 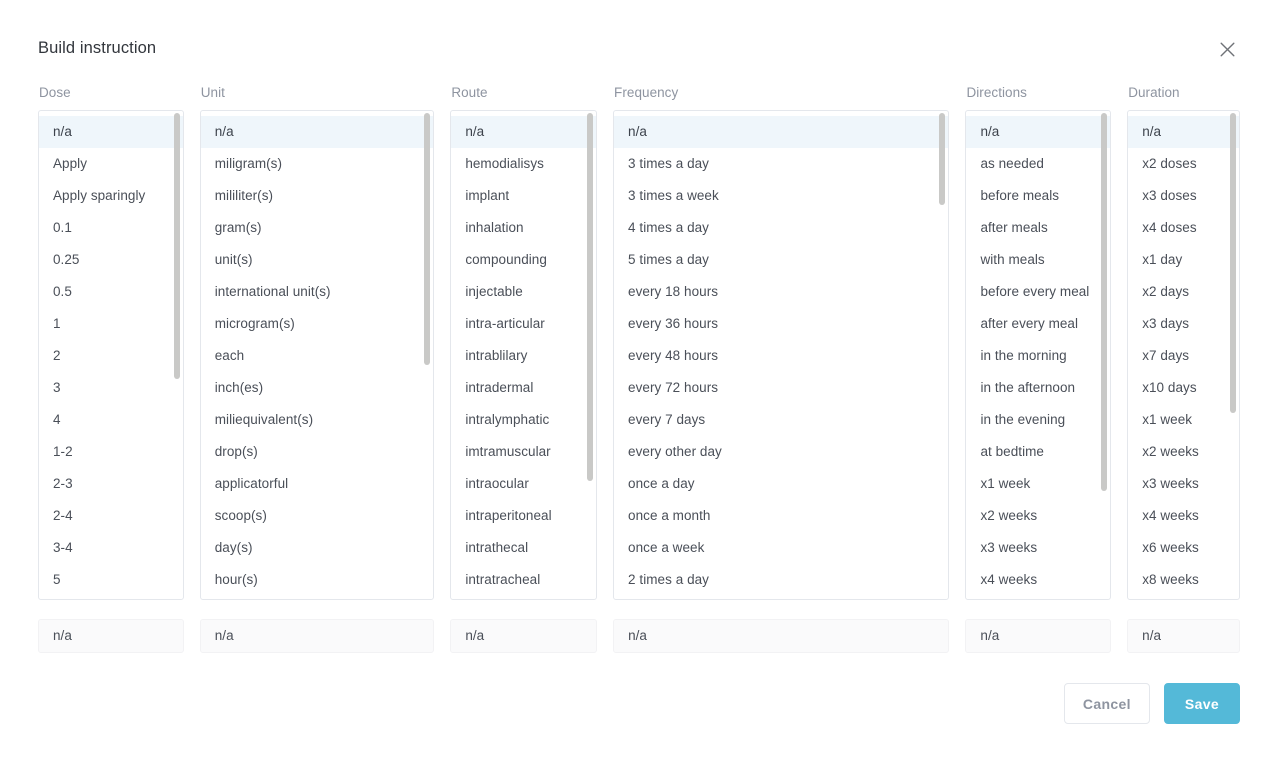 I want to click on scrollbar-thumb-duration, so click(x=1232, y=263).